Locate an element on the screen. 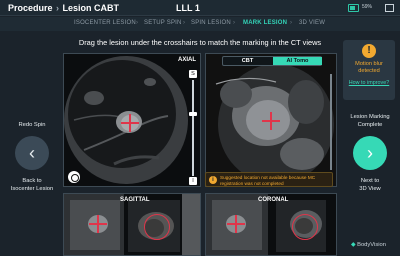  warning-line1: Motion blur is located at coordinates (369, 64).